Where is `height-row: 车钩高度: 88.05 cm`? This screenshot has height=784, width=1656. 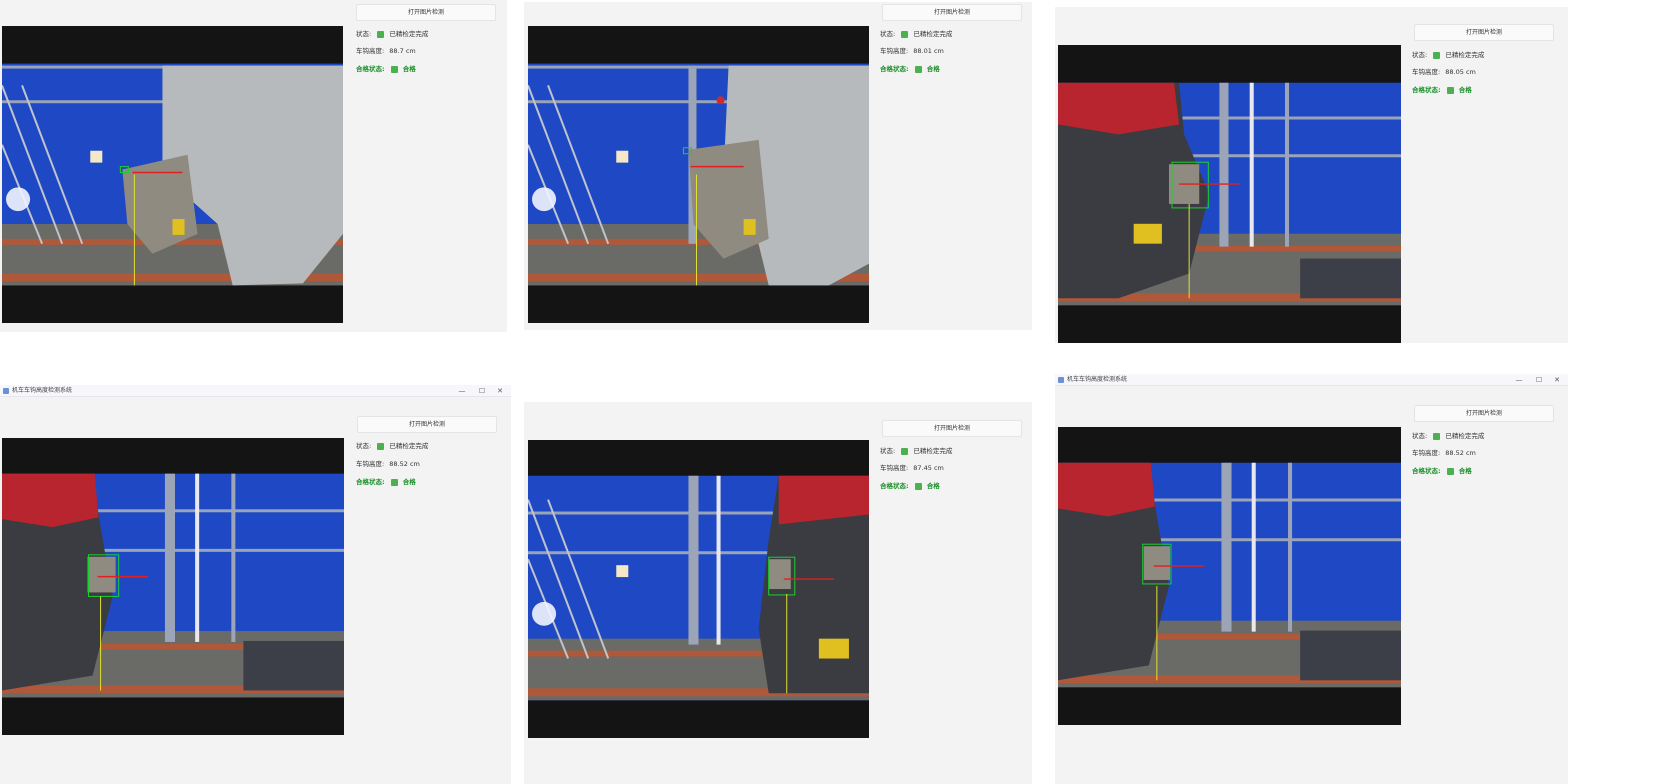 height-row: 车钩高度: 88.05 cm is located at coordinates (1444, 72).